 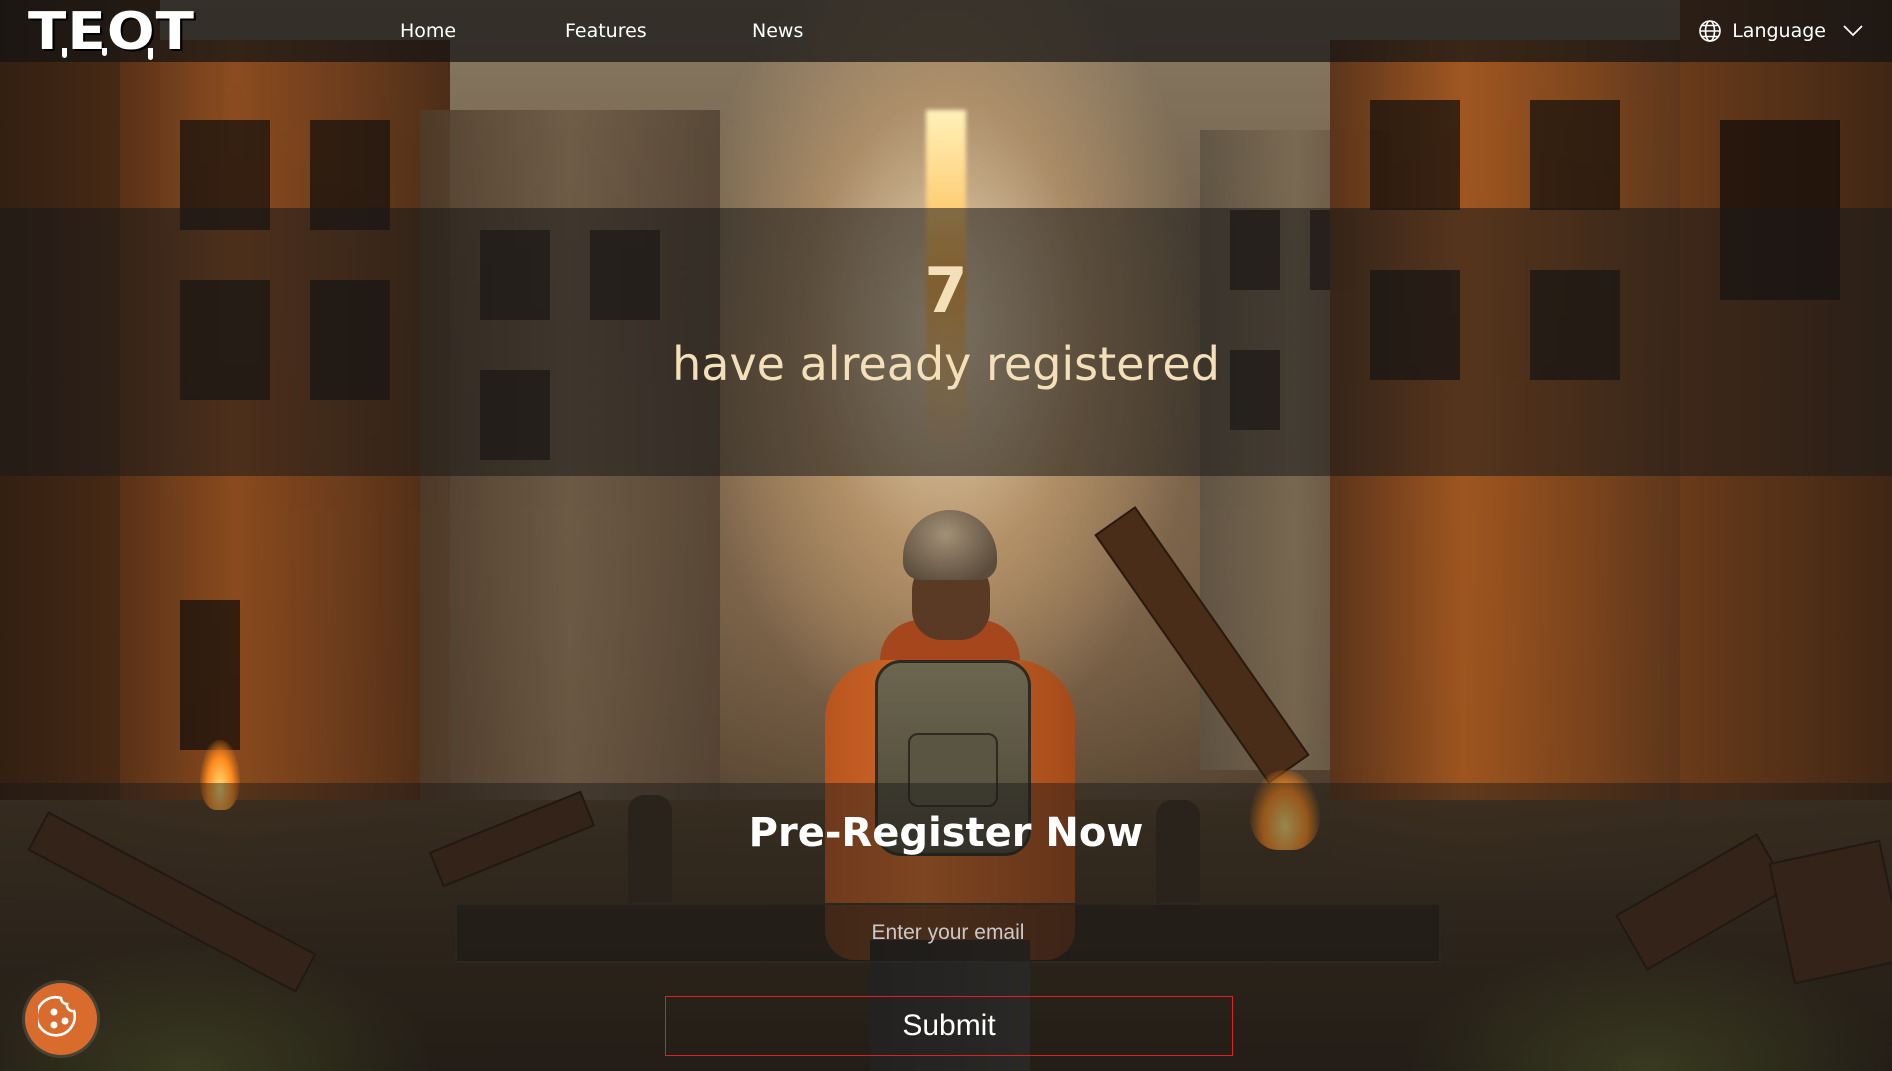 What do you see at coordinates (1853, 31) in the screenshot?
I see `chevron-down-icon` at bounding box center [1853, 31].